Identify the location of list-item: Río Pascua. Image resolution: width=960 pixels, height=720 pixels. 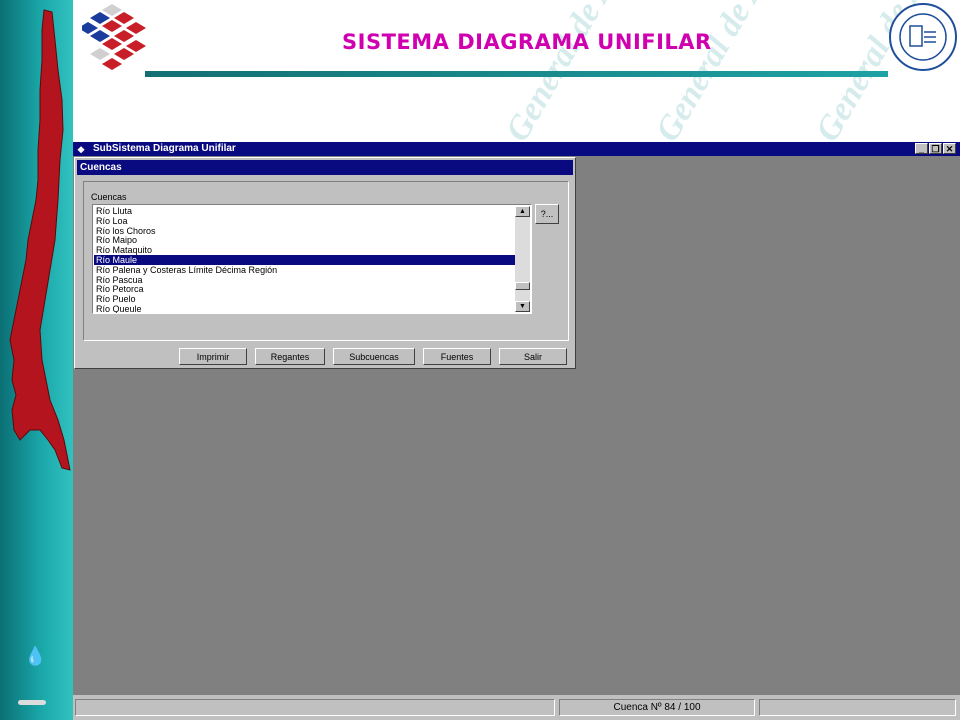
(305, 280).